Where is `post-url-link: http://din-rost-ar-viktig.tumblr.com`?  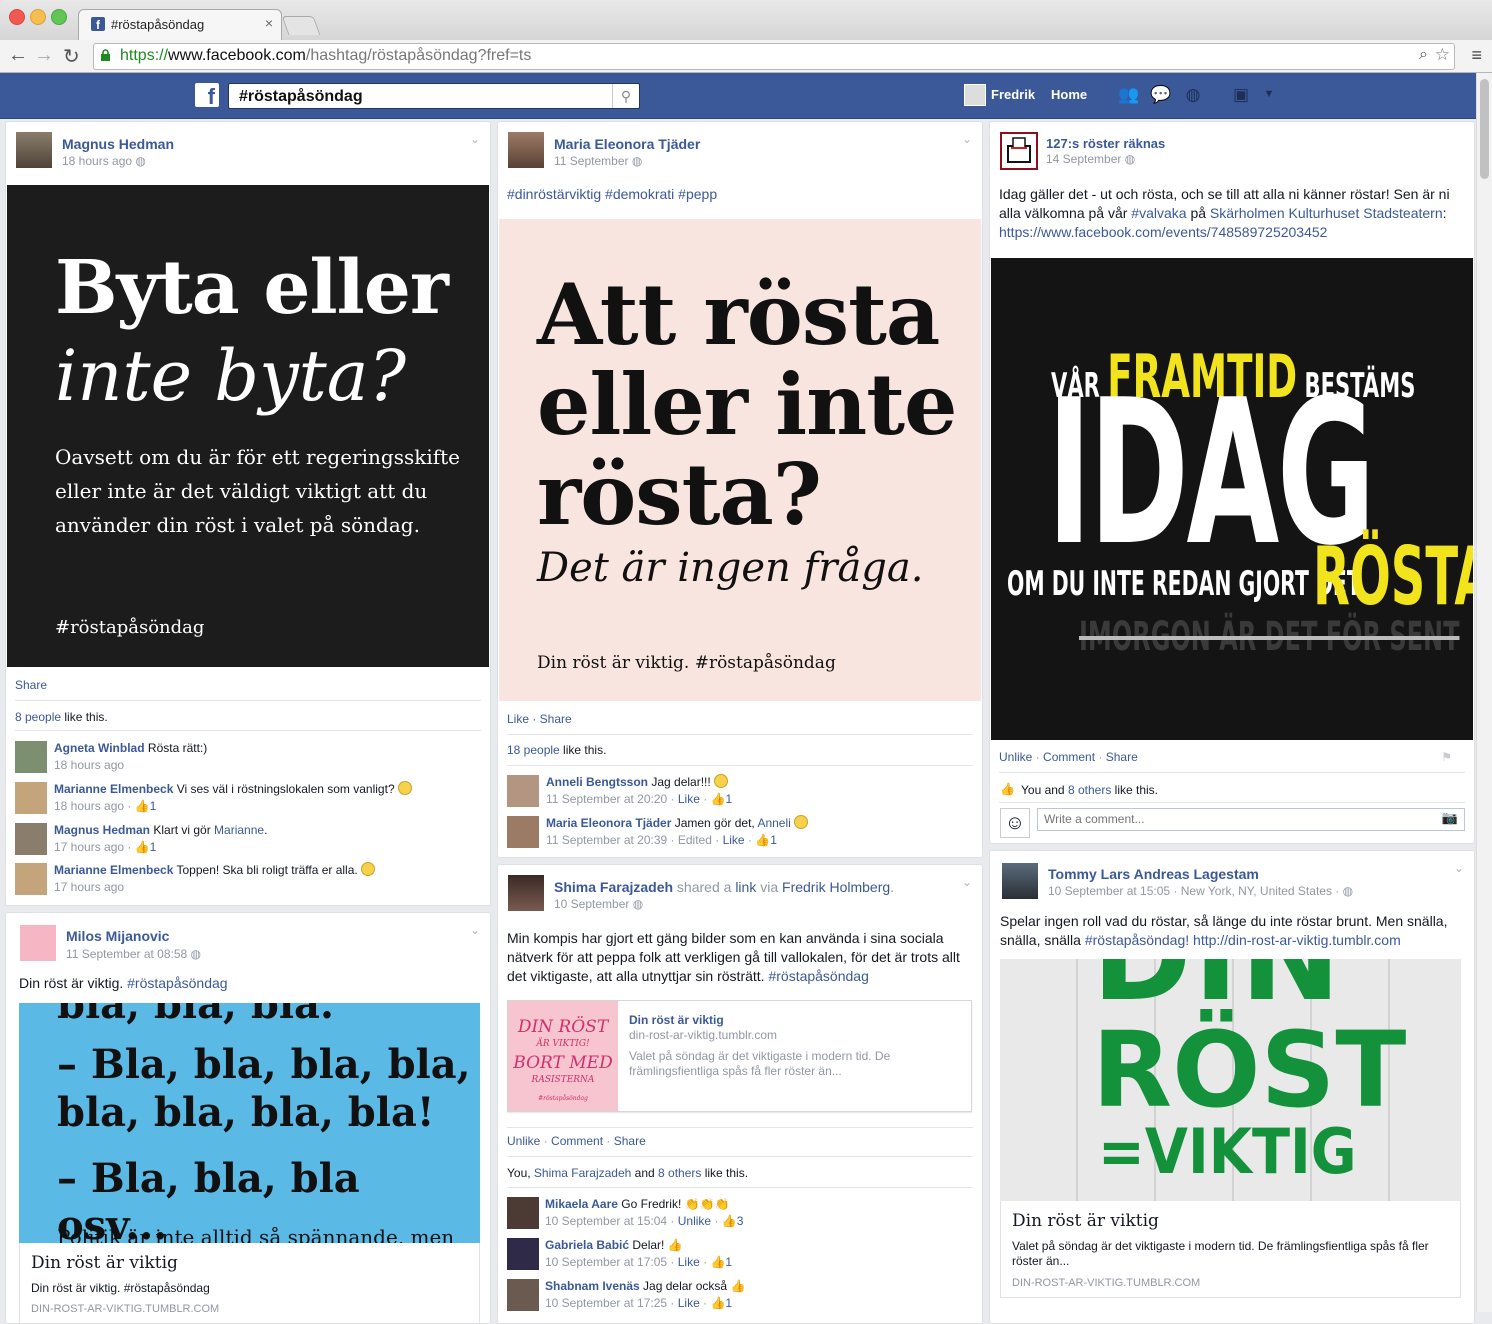
post-url-link: http://din-rost-ar-viktig.tumblr.com is located at coordinates (1297, 940).